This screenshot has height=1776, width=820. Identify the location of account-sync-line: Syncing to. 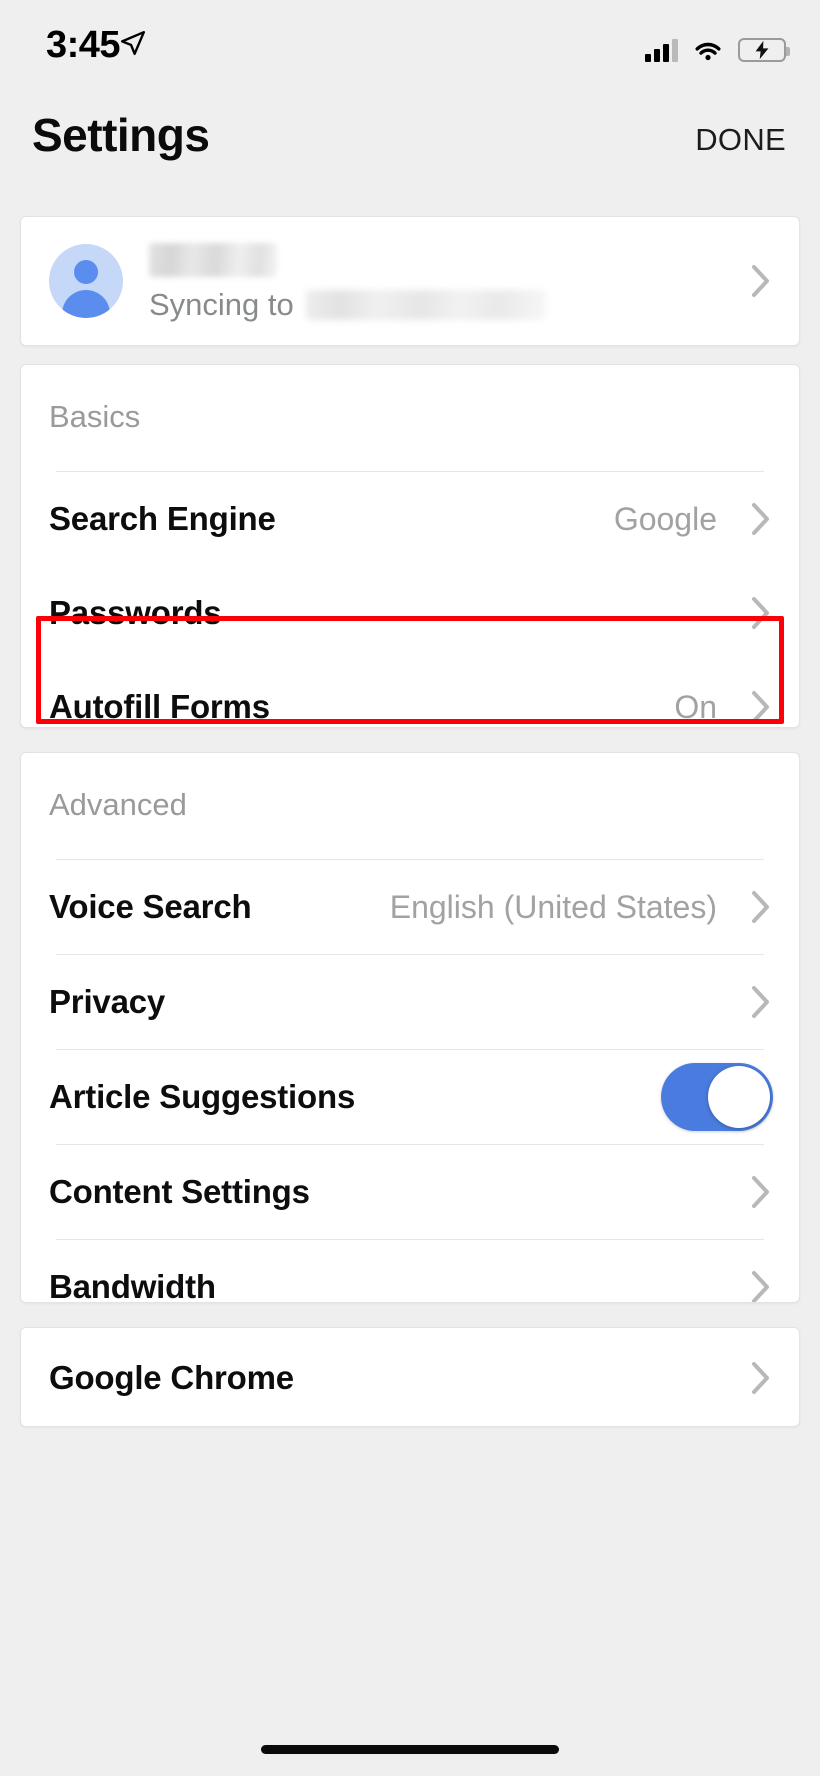
(429, 305).